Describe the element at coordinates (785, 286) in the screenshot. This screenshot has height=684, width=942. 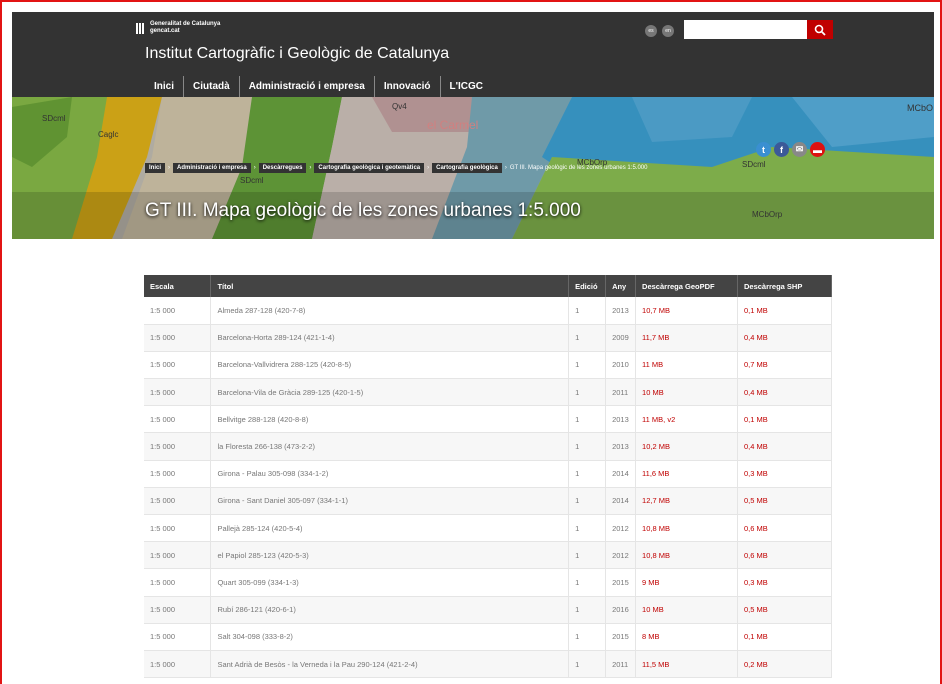
I see `column-header: Descàrrega SHP` at that location.